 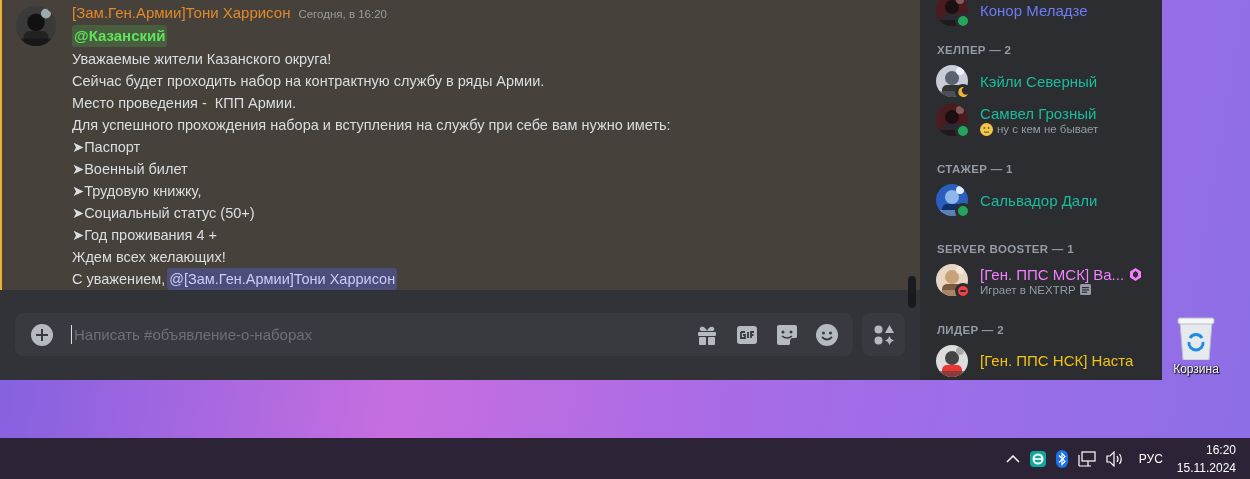 I want to click on smiley-icon, so click(x=827, y=334).